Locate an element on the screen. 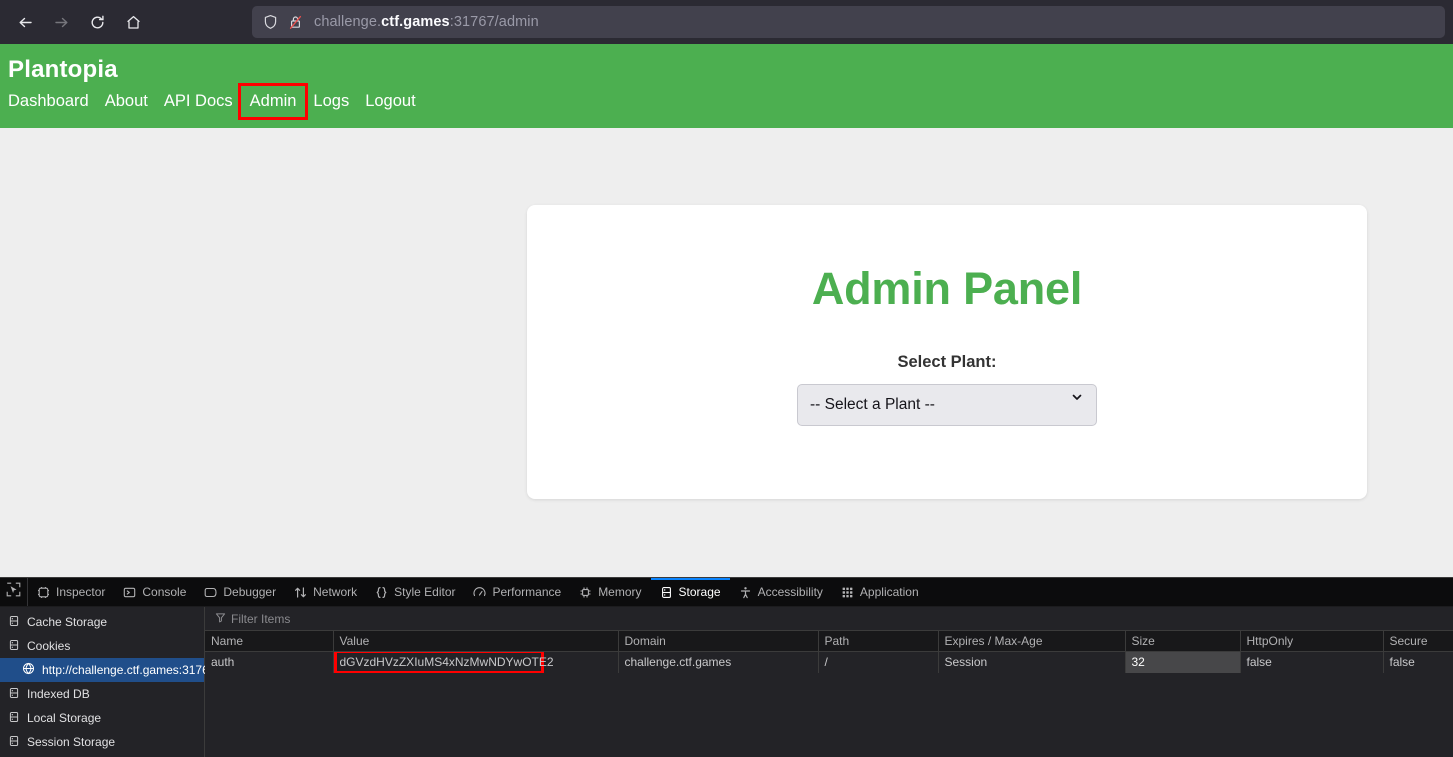 The height and width of the screenshot is (757, 1453). cell-path: / is located at coordinates (878, 662).